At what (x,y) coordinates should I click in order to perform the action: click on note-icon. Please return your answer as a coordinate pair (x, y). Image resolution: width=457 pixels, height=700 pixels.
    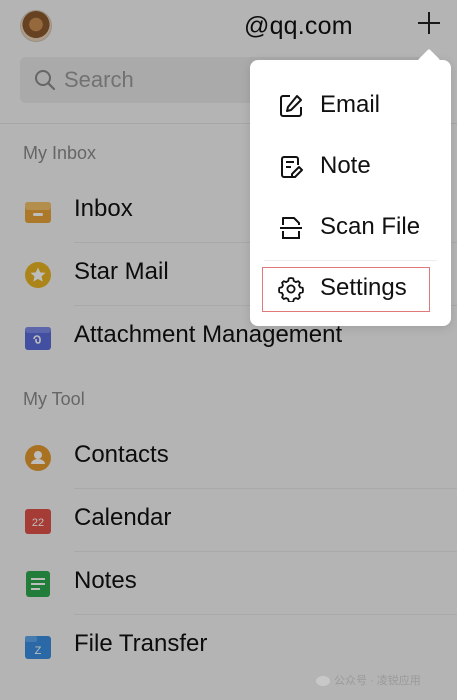
    Looking at the image, I should click on (292, 167).